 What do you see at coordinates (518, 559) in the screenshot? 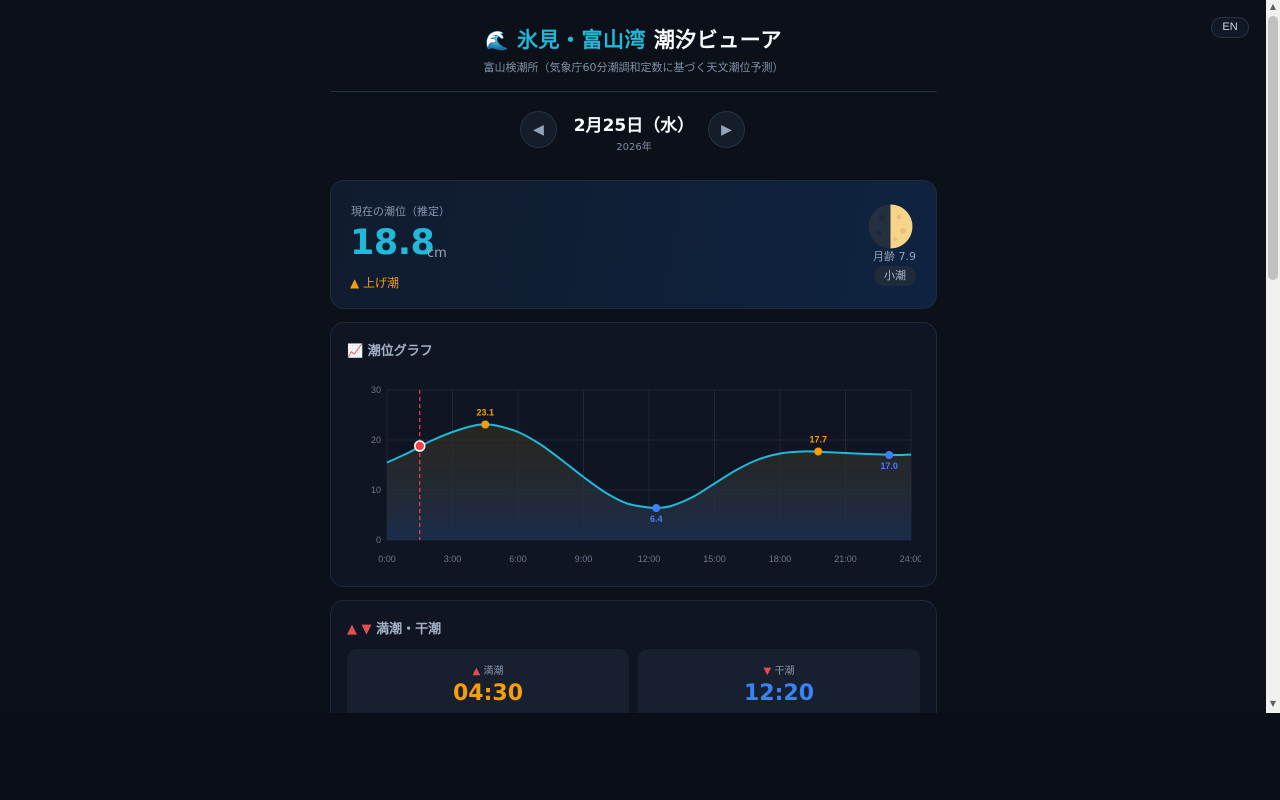
I see `x-tick-label: 6:00` at bounding box center [518, 559].